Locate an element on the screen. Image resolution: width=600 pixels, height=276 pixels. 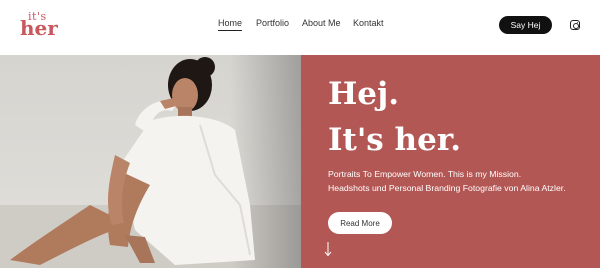
hero-title-line2: It's her. is located at coordinates (395, 140).